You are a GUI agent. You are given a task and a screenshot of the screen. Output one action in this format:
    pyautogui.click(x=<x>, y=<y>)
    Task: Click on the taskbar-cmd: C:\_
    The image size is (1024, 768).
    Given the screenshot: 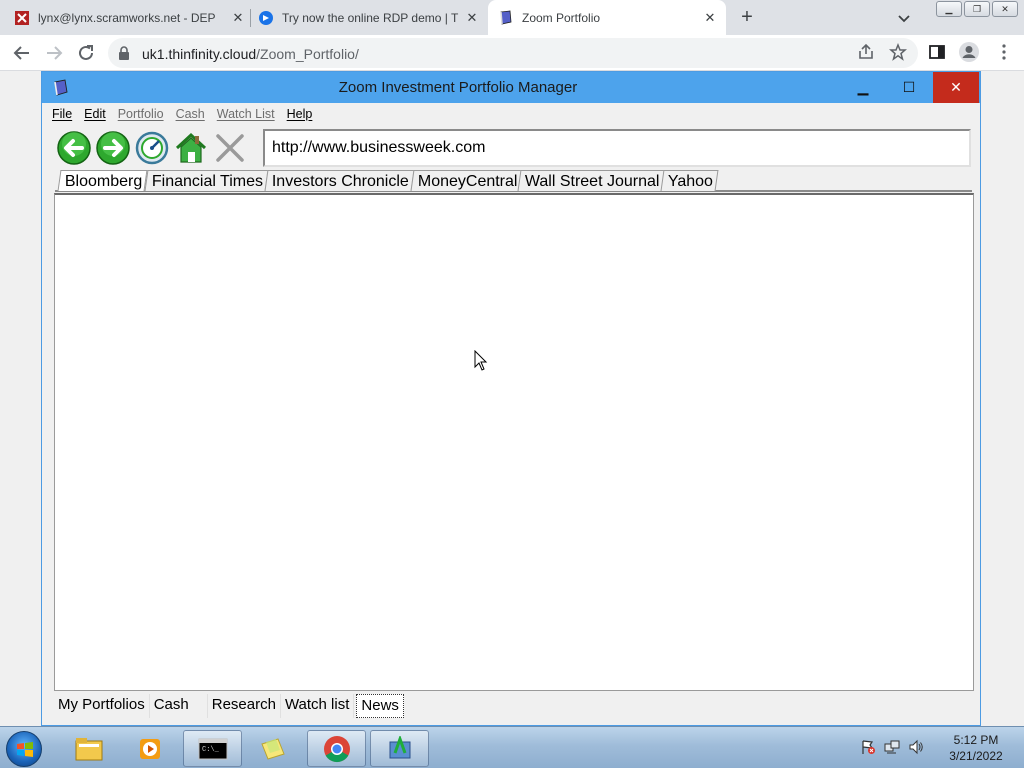 What is the action you would take?
    pyautogui.click(x=212, y=748)
    